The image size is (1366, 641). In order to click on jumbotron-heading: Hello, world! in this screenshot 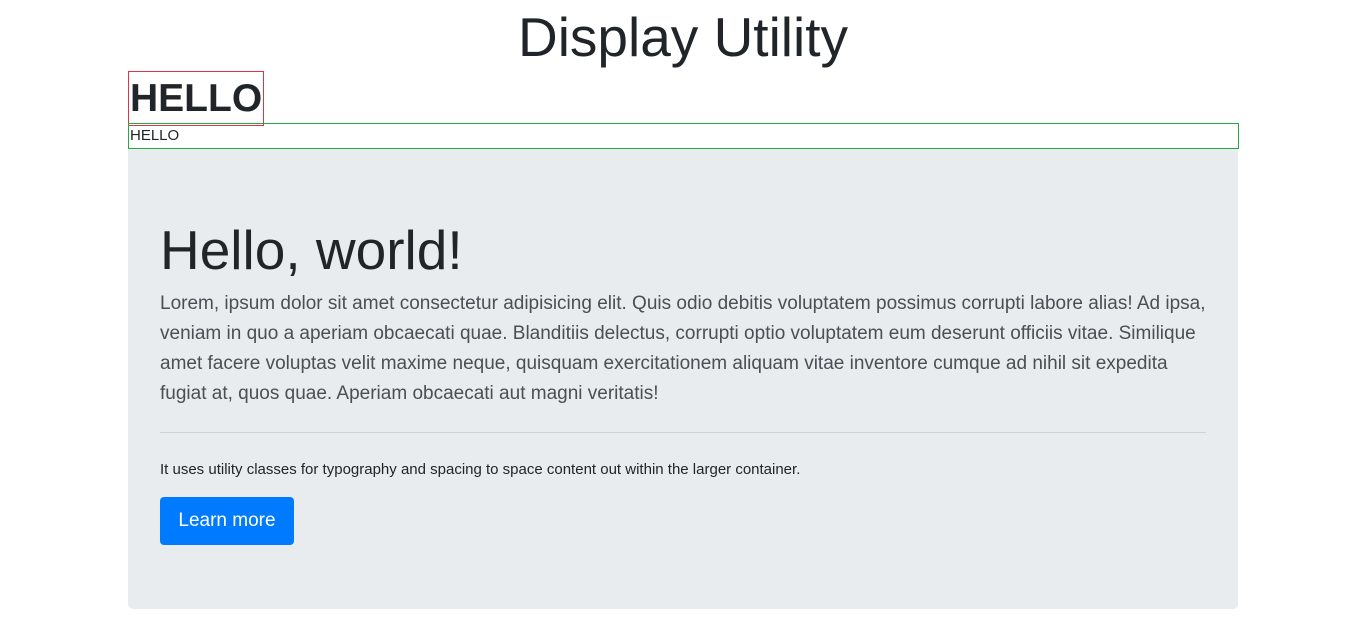, I will do `click(311, 250)`.